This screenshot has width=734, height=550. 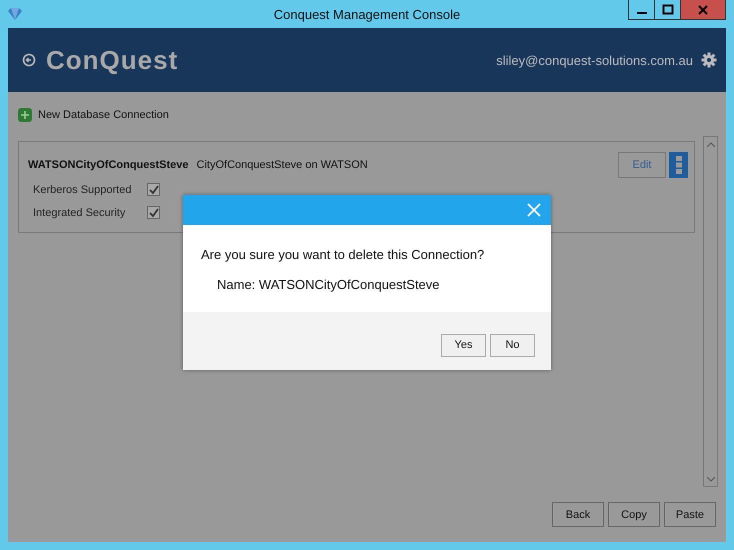 What do you see at coordinates (578, 514) in the screenshot?
I see `back-button: Back` at bounding box center [578, 514].